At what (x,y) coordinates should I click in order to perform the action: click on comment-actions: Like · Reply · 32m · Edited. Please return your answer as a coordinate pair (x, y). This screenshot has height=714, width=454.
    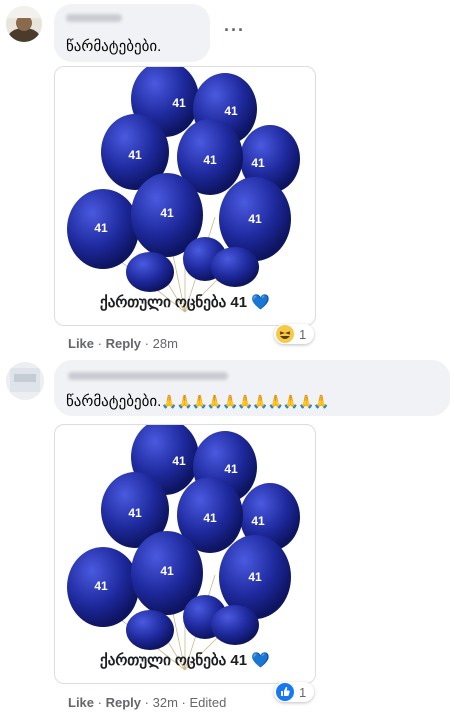
    Looking at the image, I should click on (147, 702).